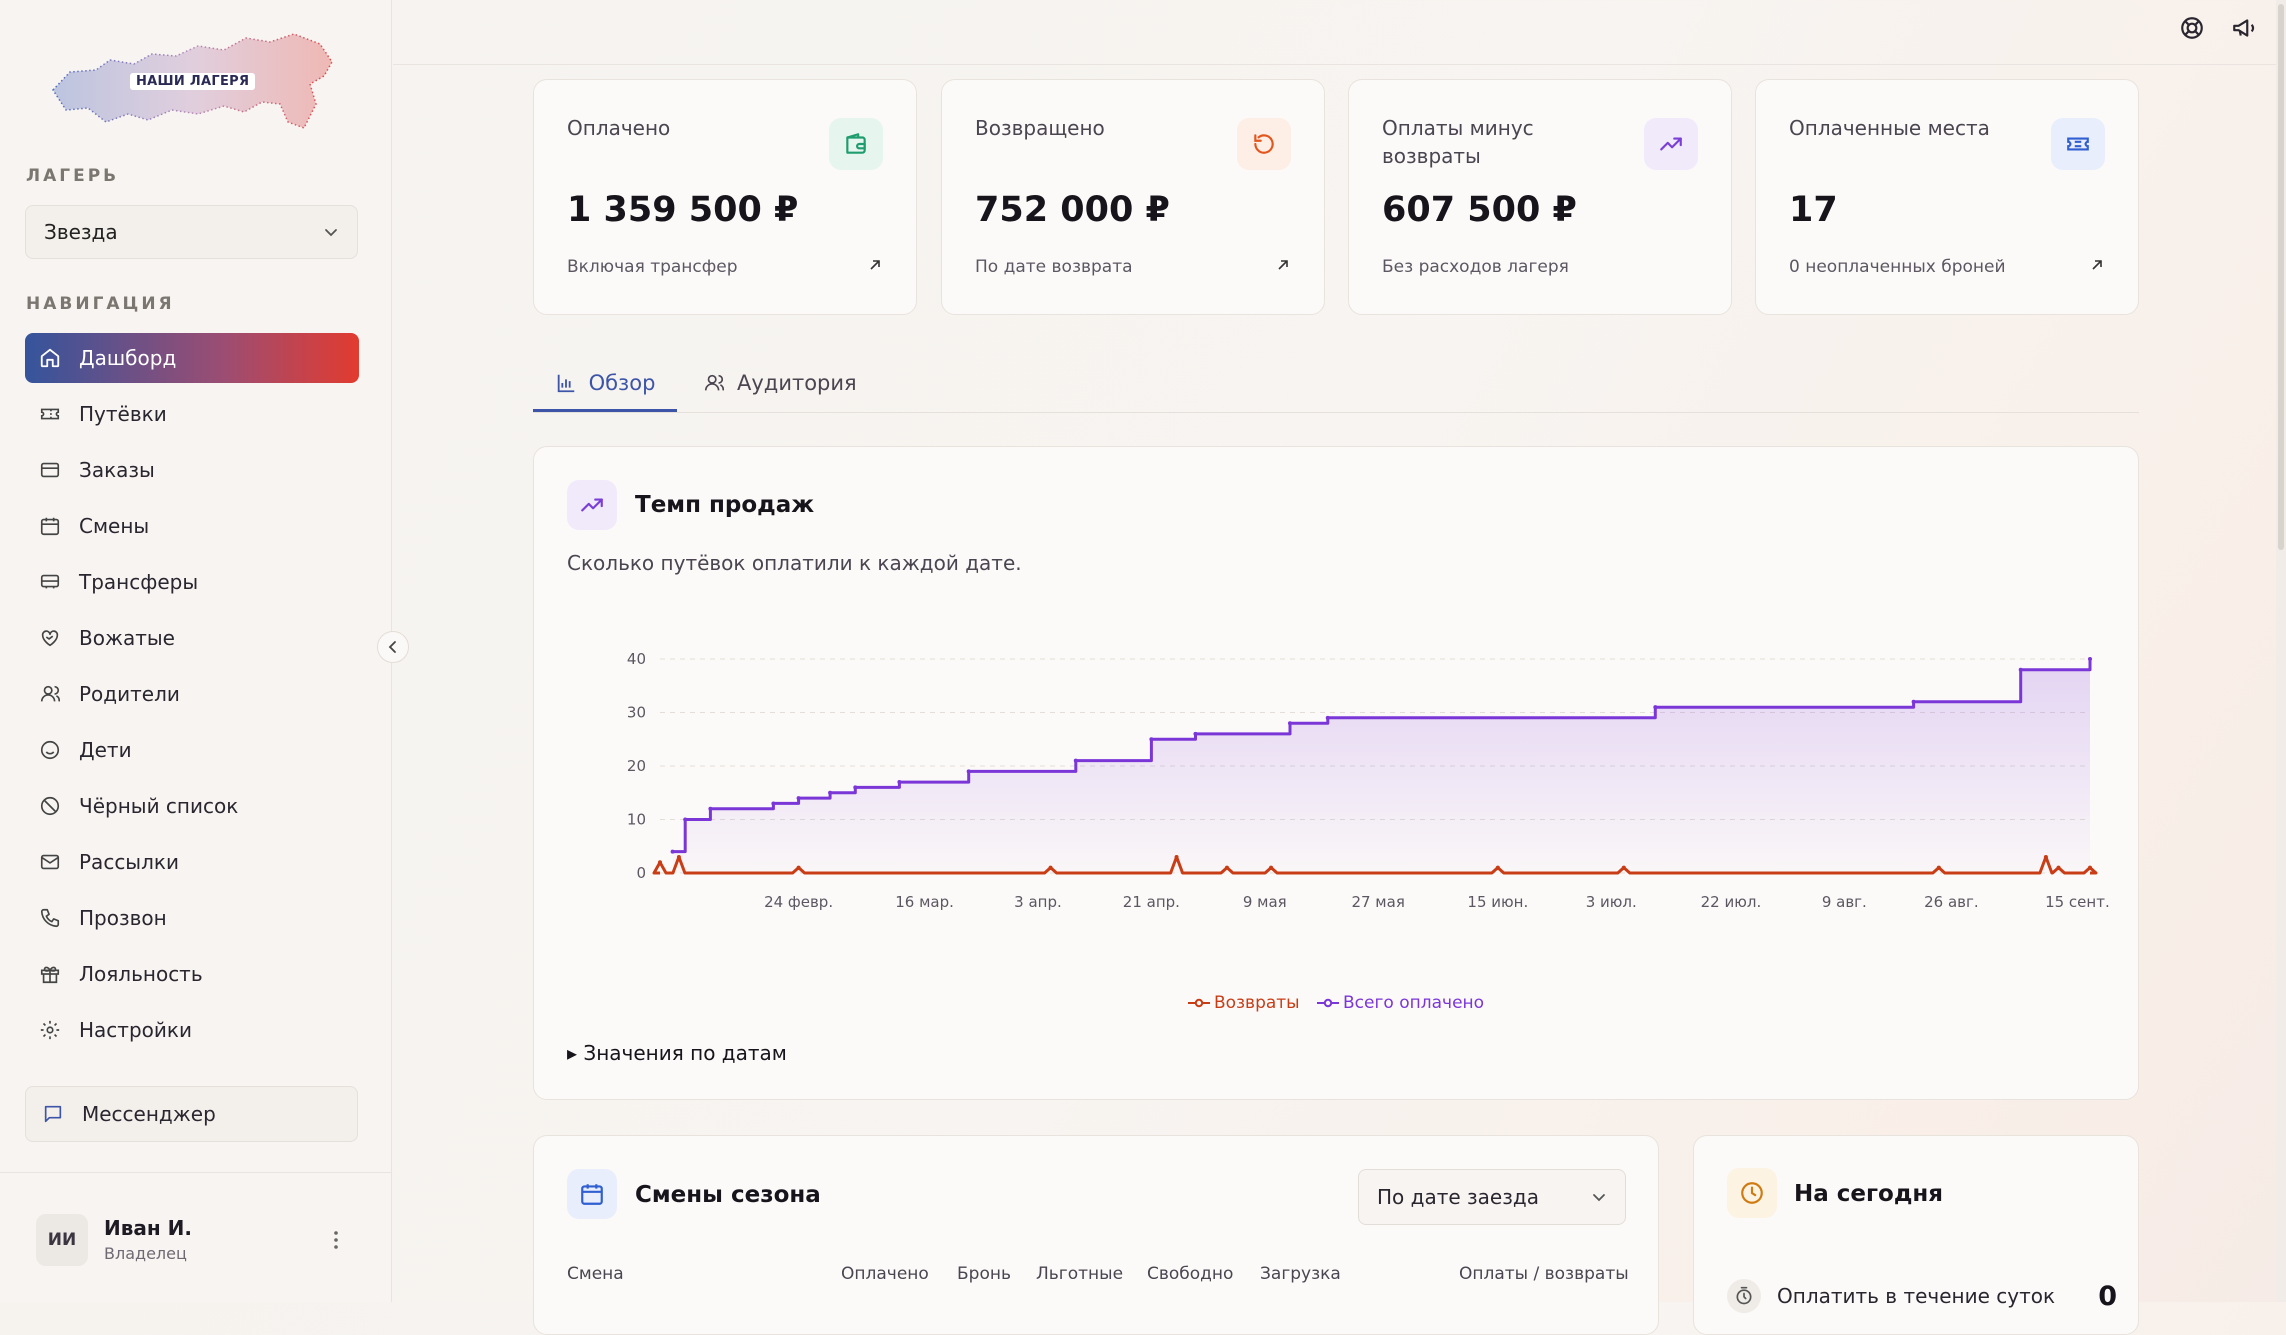 The width and height of the screenshot is (2286, 1335). What do you see at coordinates (192, 750) in the screenshot?
I see `sidebar-item-children: Дети` at bounding box center [192, 750].